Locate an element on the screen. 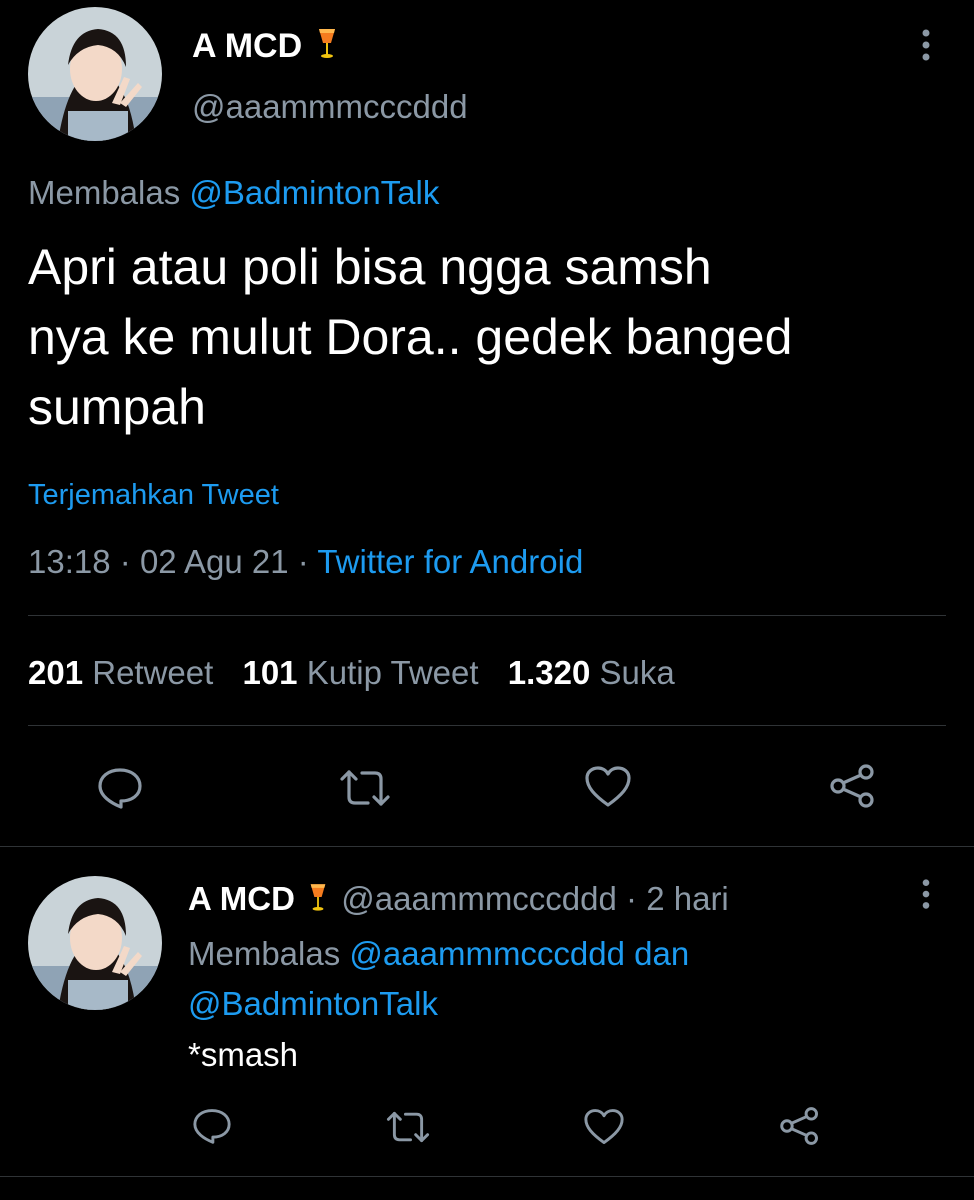 This screenshot has width=974, height=1200. tweet-stats: 201 Retweet 101 Kutip Tweet 1.320 Suka is located at coordinates (351, 673).